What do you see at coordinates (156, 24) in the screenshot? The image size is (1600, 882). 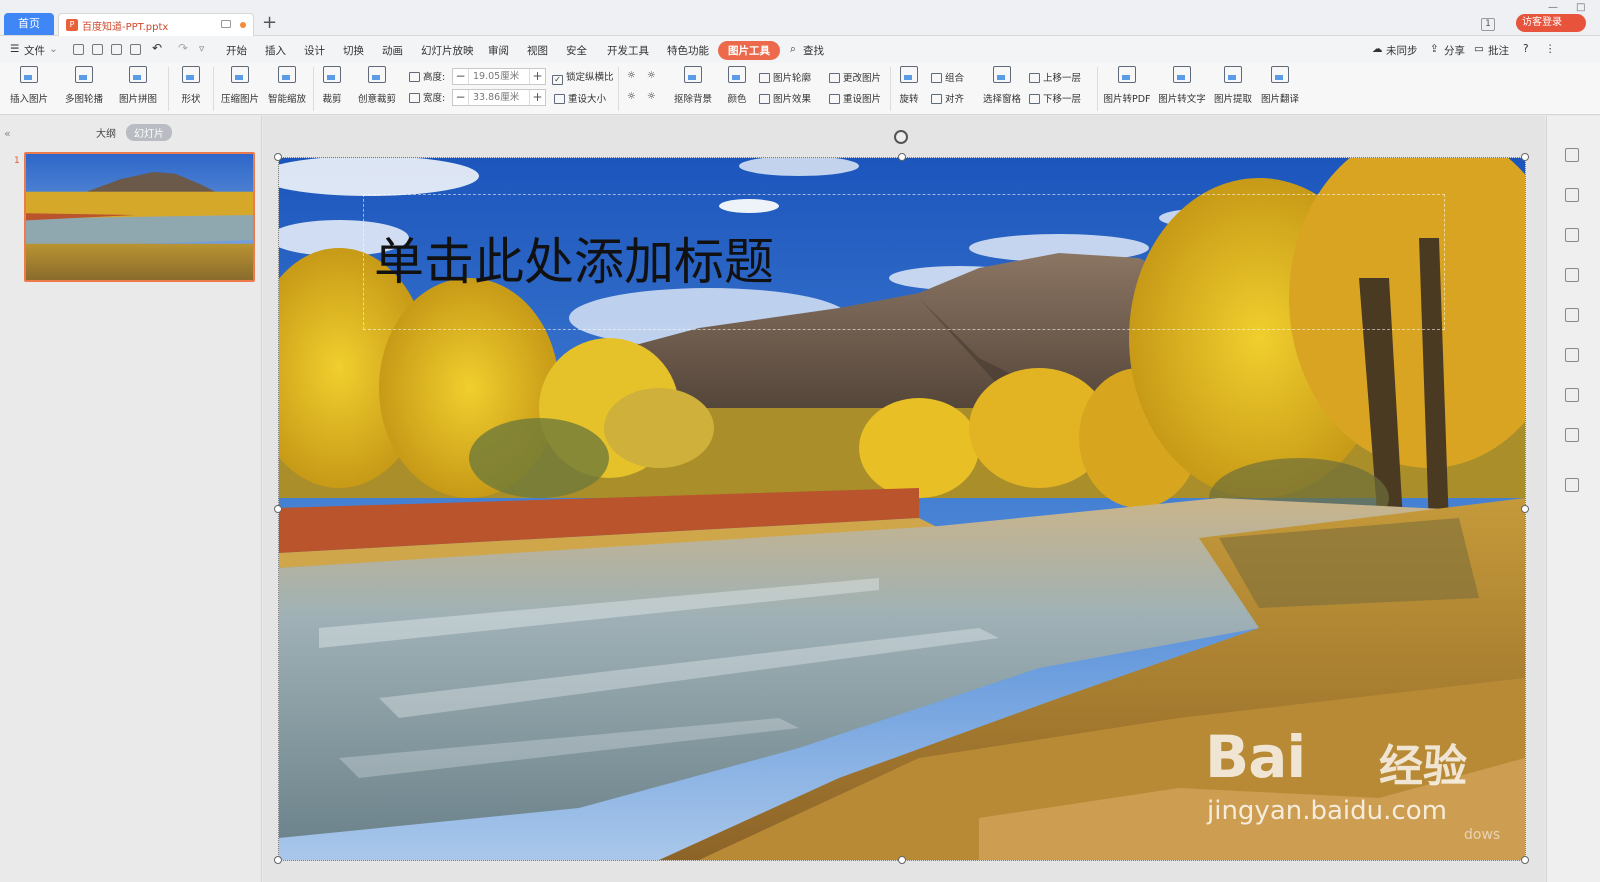 I see `document-tab: P 百度知道-PPT.pptx` at bounding box center [156, 24].